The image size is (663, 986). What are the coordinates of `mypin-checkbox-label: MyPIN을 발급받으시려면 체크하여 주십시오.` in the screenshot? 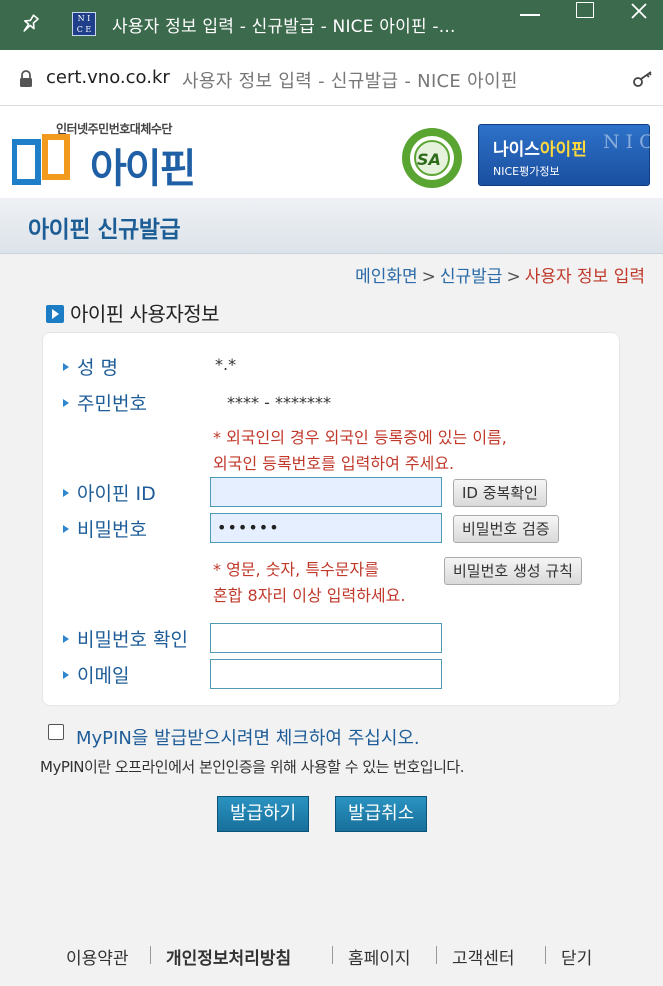 It's located at (248, 737).